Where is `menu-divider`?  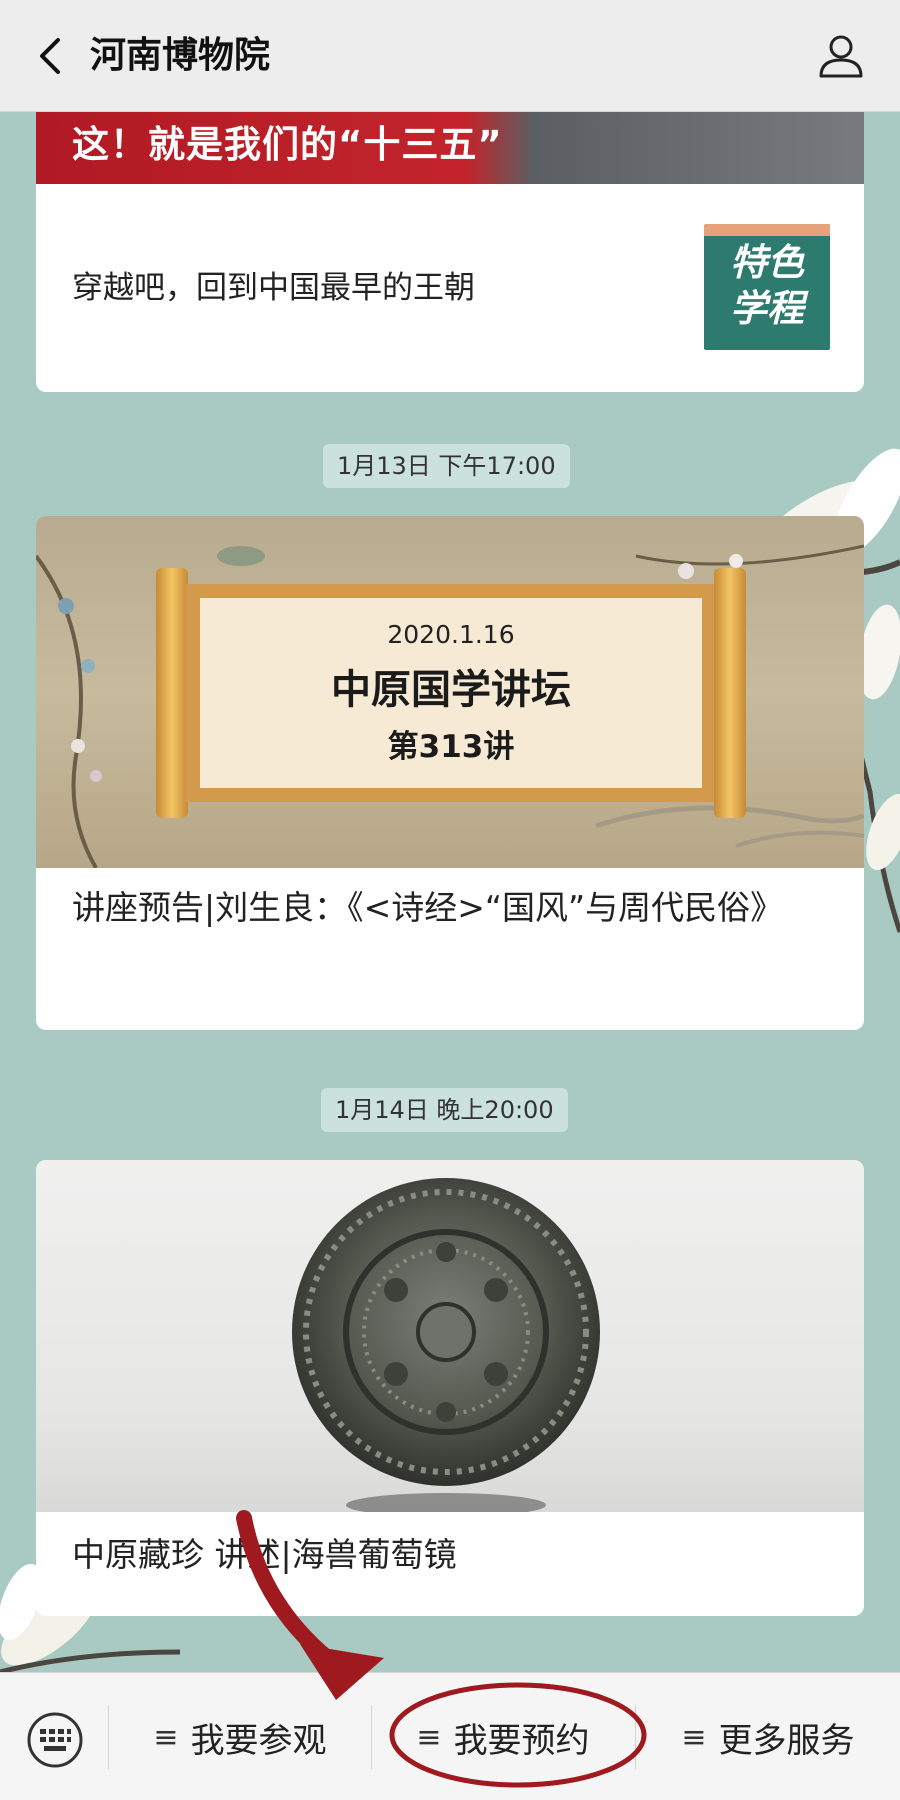 menu-divider is located at coordinates (108, 1737).